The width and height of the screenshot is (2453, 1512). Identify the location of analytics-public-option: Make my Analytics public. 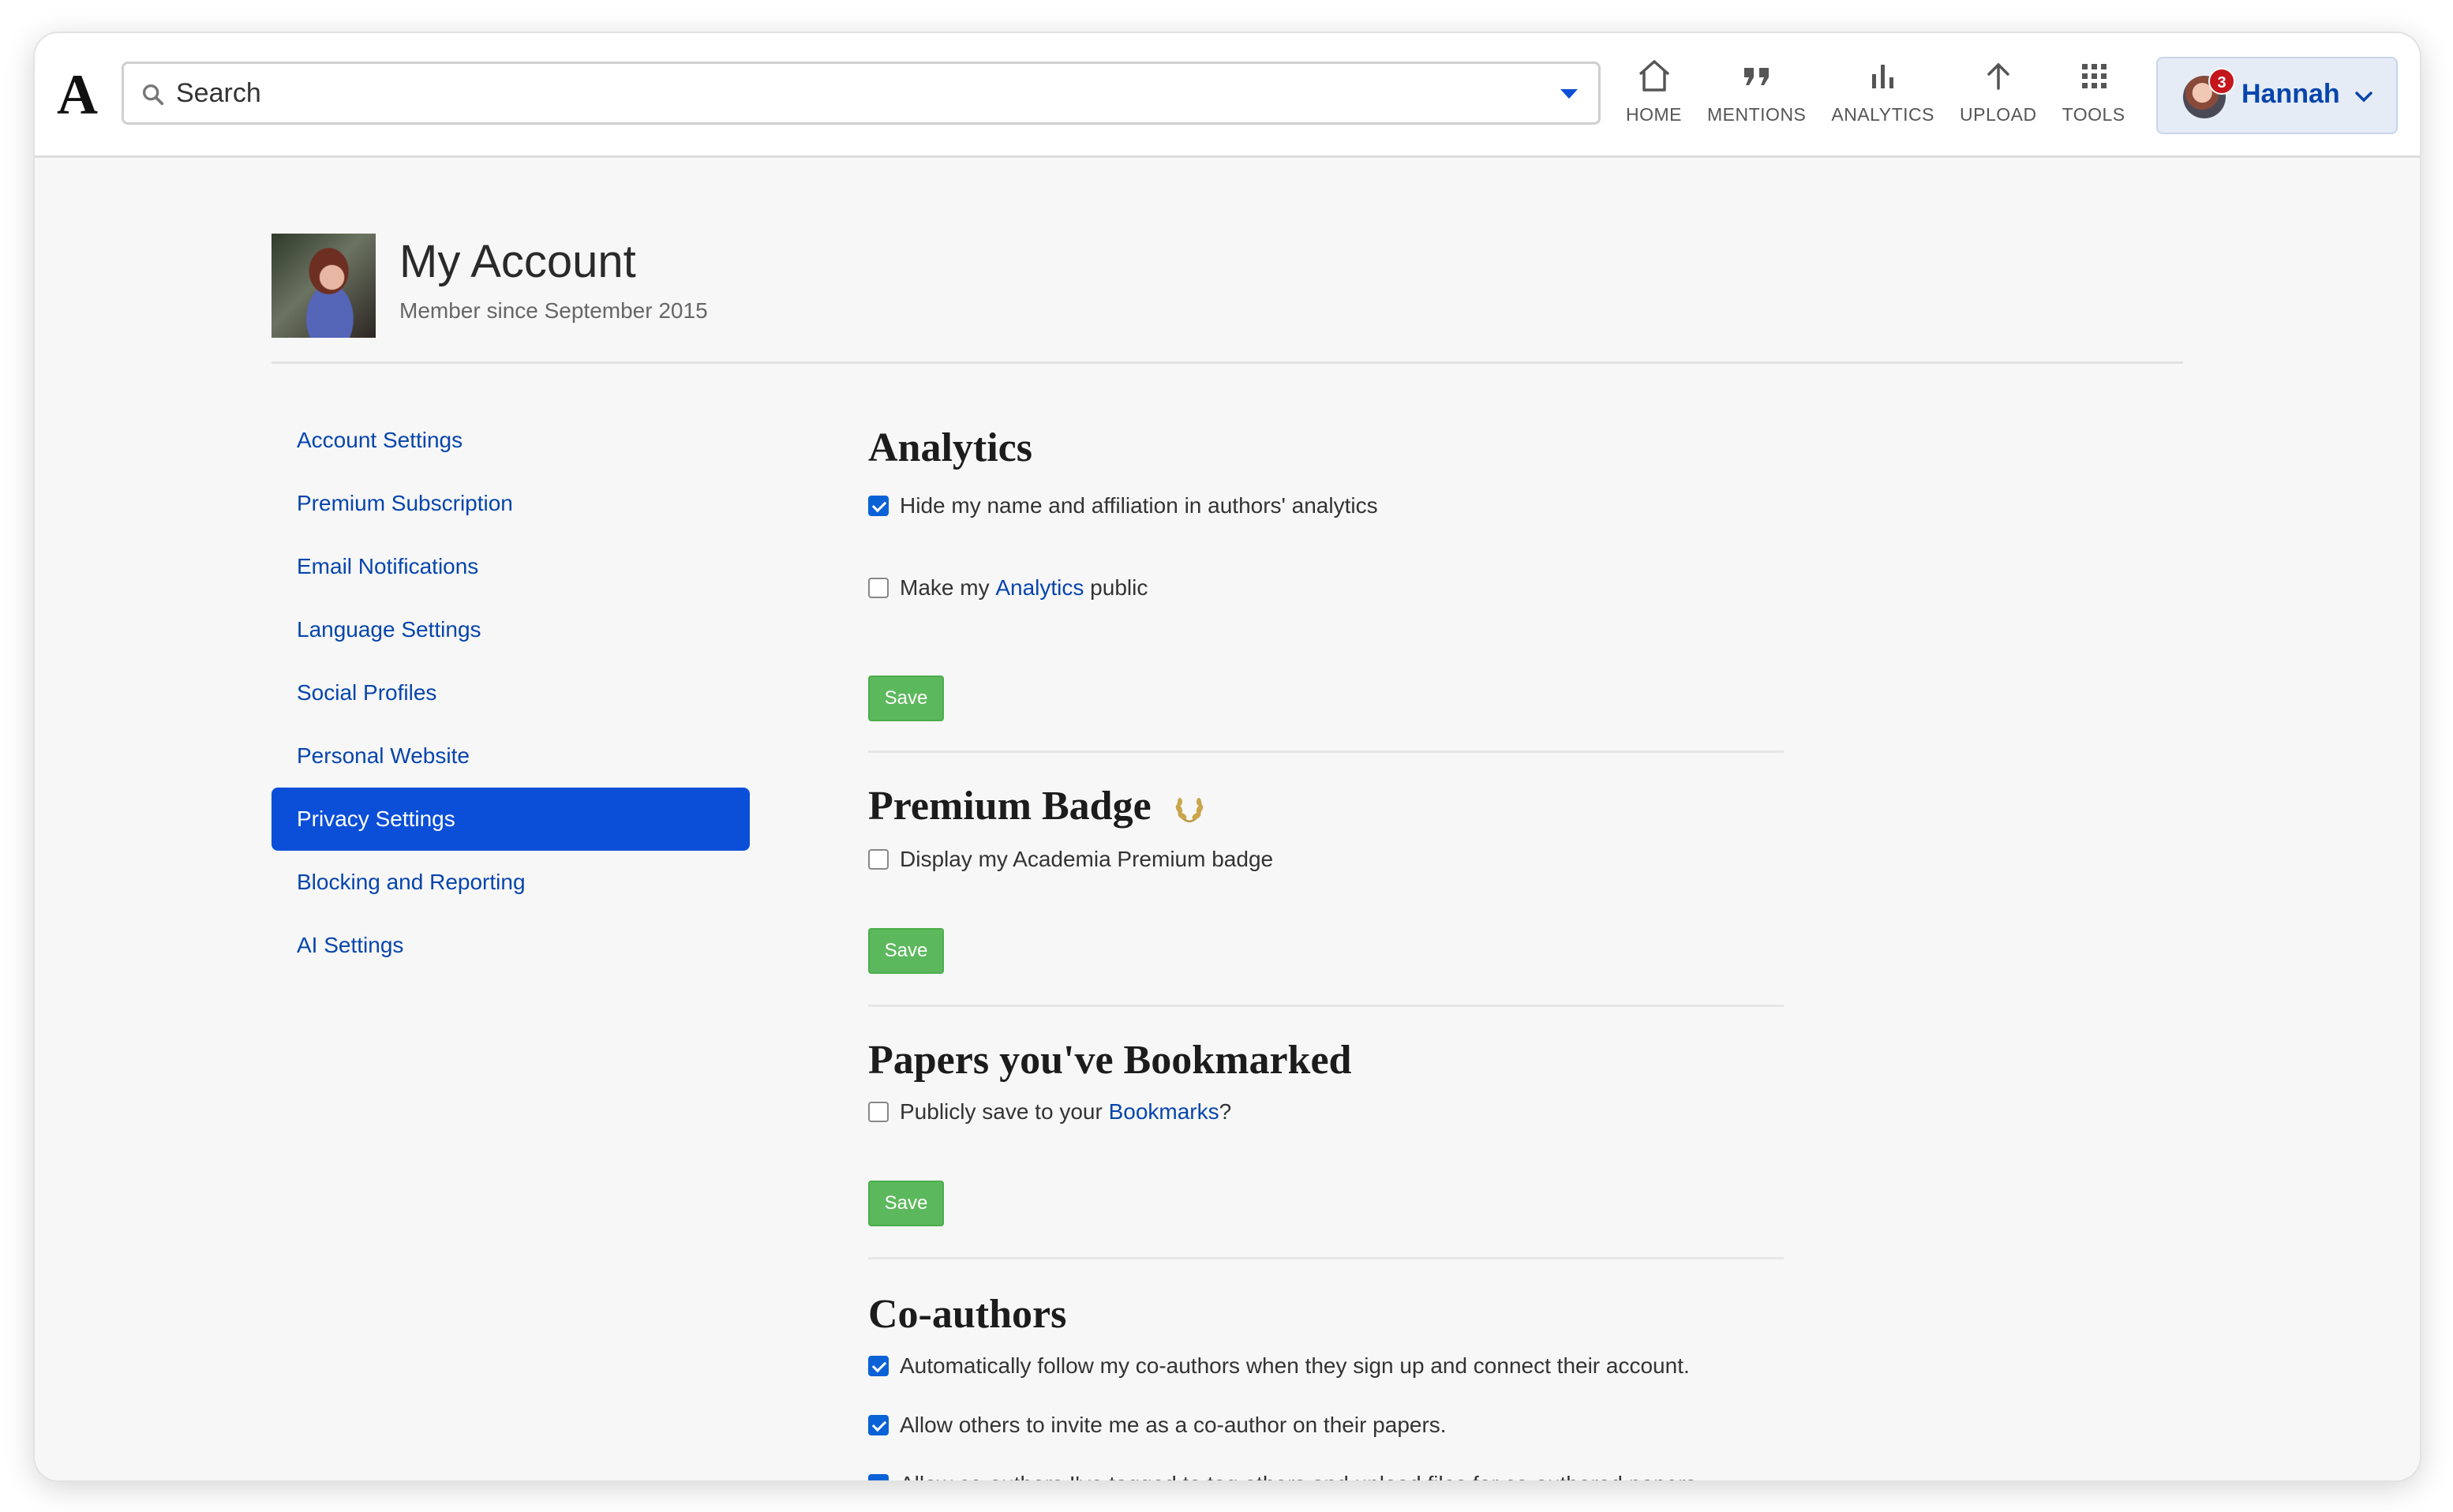
(1008, 588).